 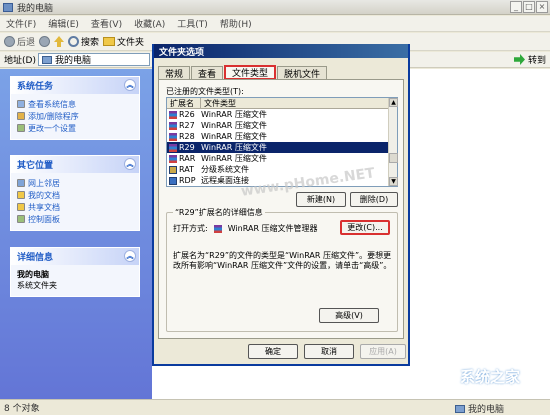 What do you see at coordinates (75, 128) in the screenshot?
I see `task-change-setting: 更改一个设置` at bounding box center [75, 128].